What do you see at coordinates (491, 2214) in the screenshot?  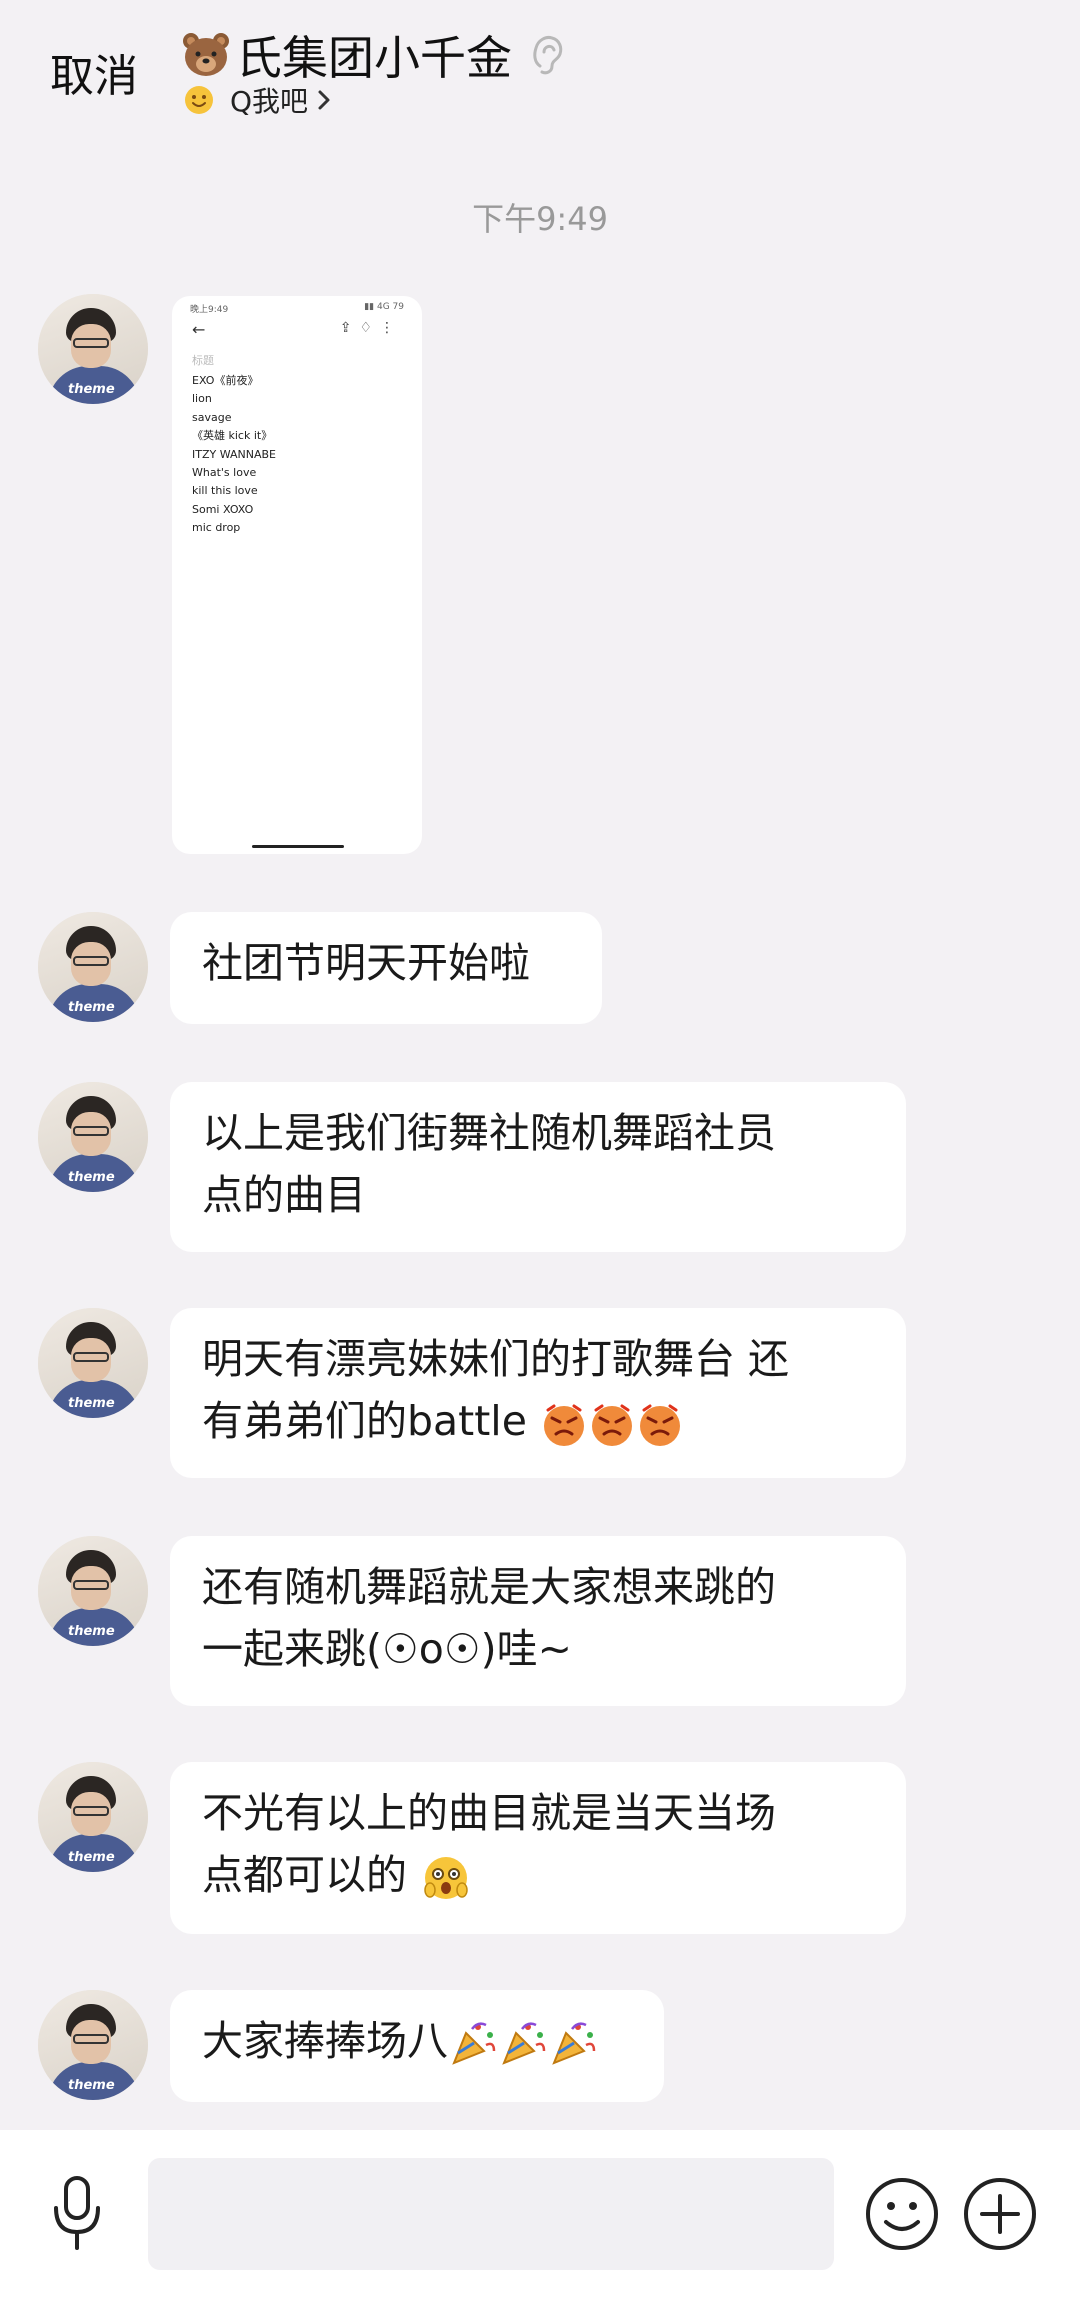 I see `message-input` at bounding box center [491, 2214].